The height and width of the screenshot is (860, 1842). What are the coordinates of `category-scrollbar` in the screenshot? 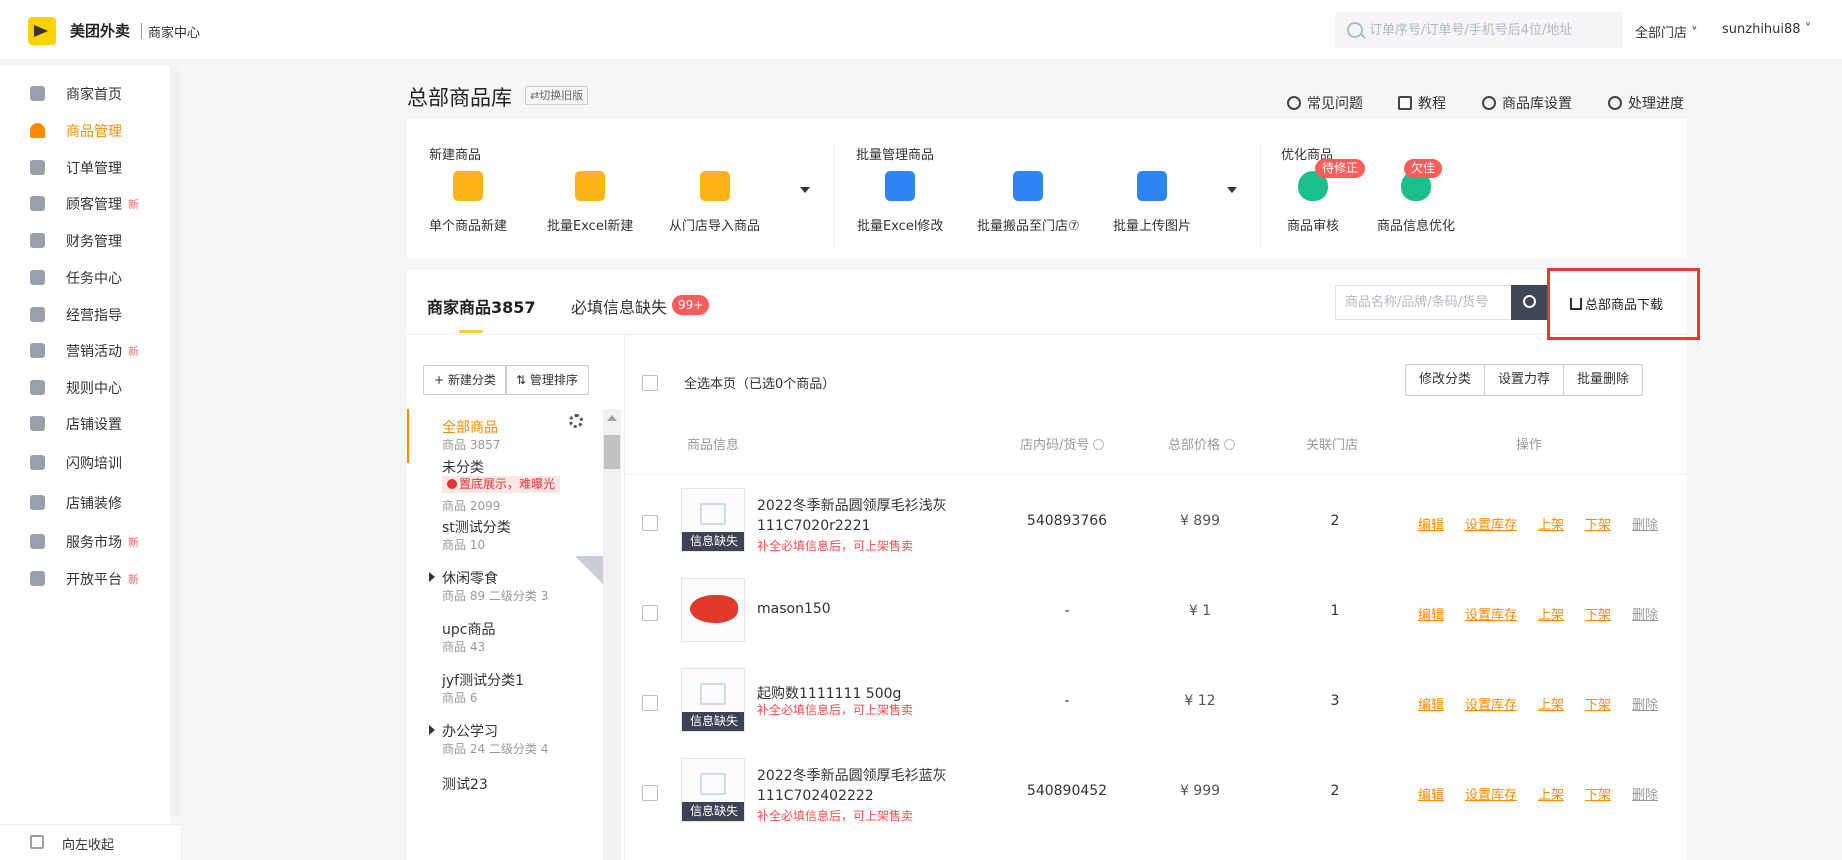 It's located at (612, 634).